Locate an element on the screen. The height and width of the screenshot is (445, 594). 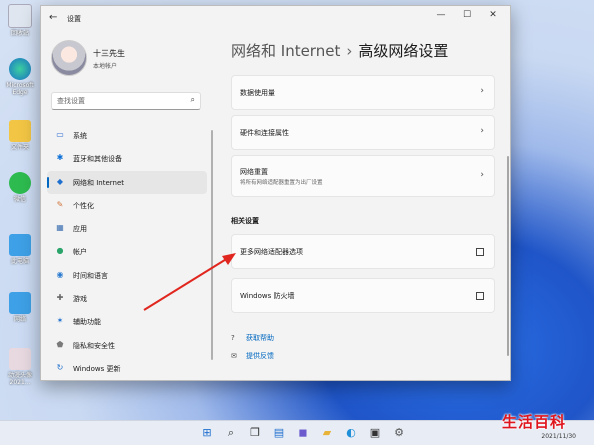
card-network-reset: 网络重置 将所有网络适配器重置为出厂设置 › is located at coordinates (363, 176).